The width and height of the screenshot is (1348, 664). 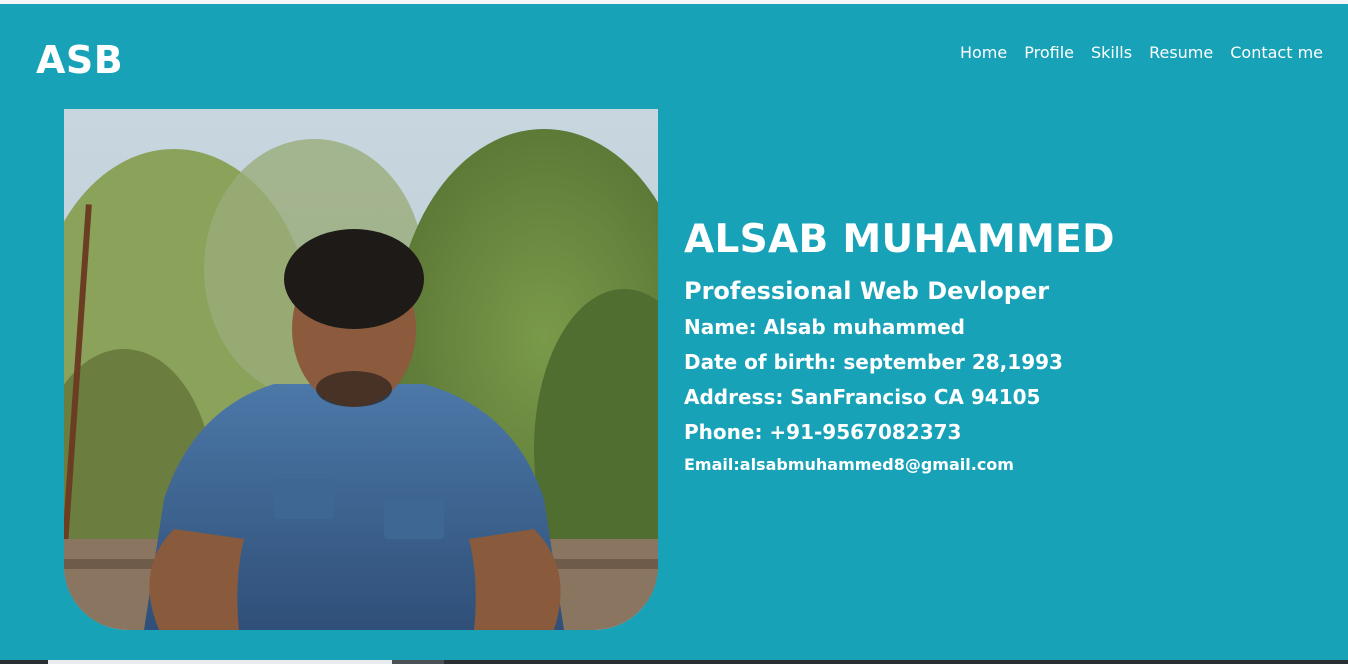 What do you see at coordinates (1141, 53) in the screenshot?
I see `main-nav: Home Profile Skills Resume Contact me` at bounding box center [1141, 53].